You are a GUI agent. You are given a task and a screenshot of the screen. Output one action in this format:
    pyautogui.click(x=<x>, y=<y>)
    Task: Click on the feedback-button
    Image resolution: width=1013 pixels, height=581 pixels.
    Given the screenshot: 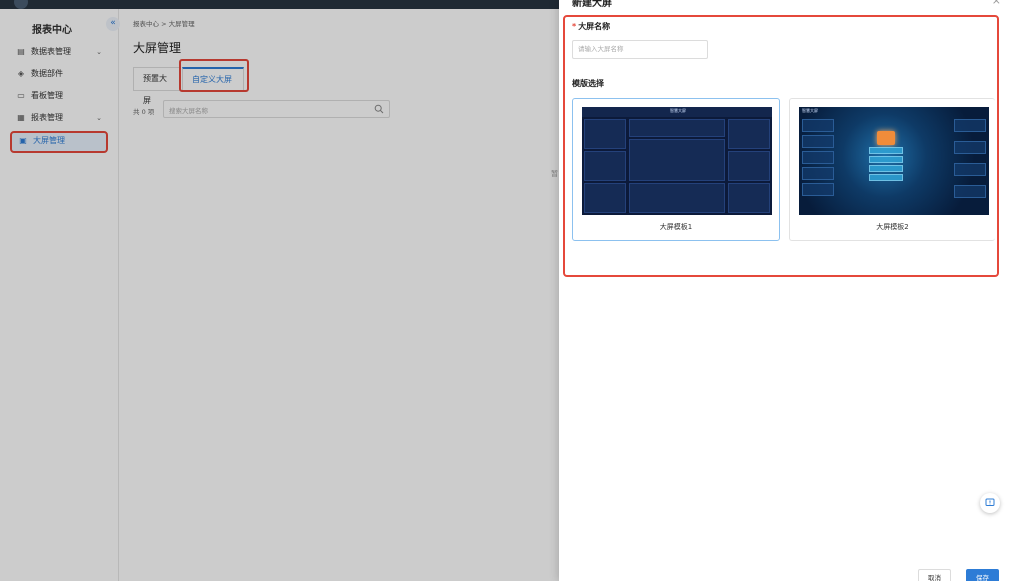 What is the action you would take?
    pyautogui.click(x=990, y=503)
    